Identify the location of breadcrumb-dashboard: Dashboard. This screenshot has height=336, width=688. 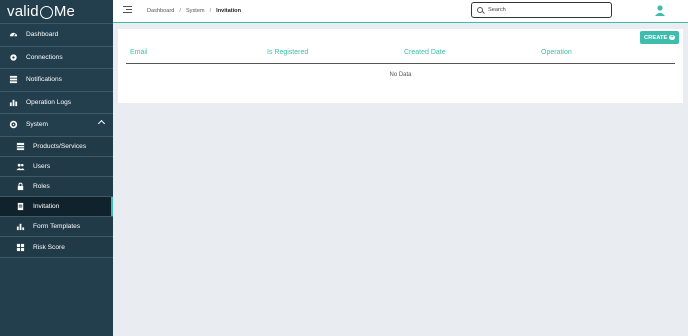
(160, 11).